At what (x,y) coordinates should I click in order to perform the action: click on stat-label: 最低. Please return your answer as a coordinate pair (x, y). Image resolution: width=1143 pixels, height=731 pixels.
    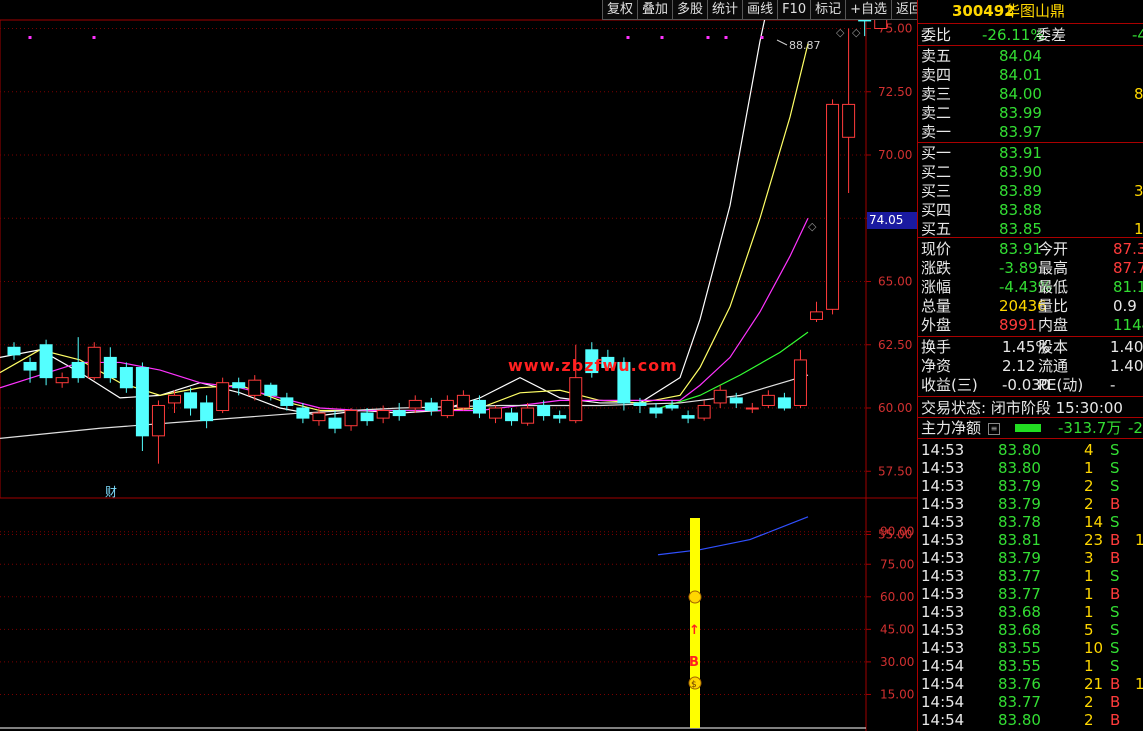
    Looking at the image, I should click on (1053, 287).